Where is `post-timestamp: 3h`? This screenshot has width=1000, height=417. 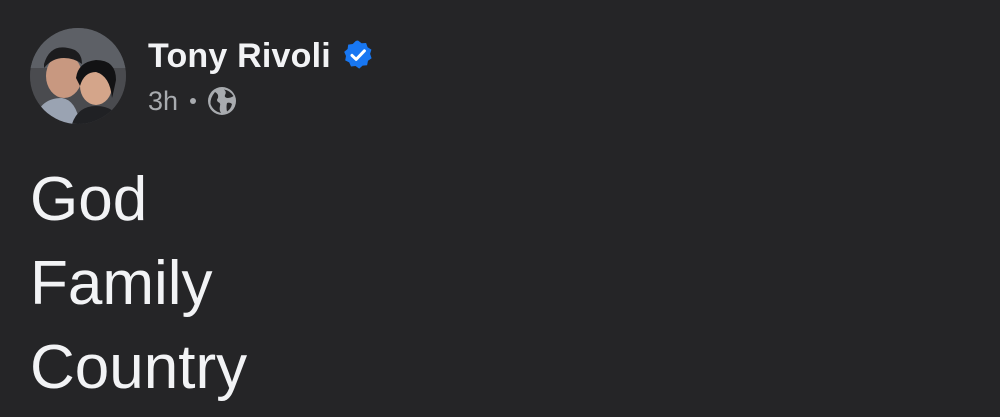 post-timestamp: 3h is located at coordinates (163, 101).